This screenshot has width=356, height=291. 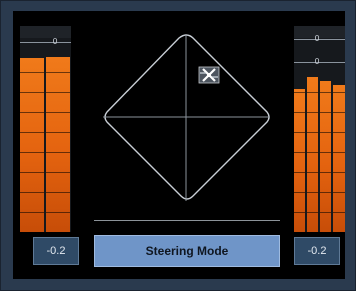 What do you see at coordinates (317, 38) in the screenshot?
I see `right-meter-scale-label-top: 0` at bounding box center [317, 38].